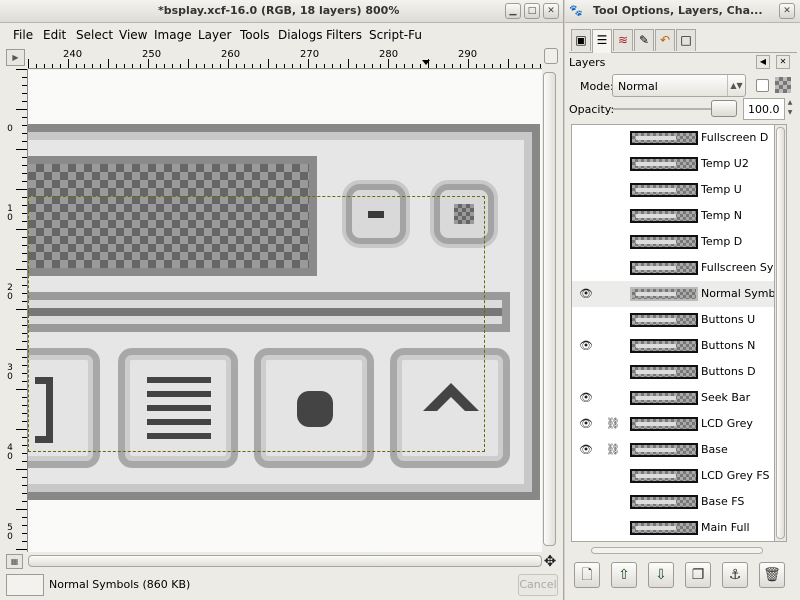  I want to click on horizontal-scrollbar-thumb, so click(285, 561).